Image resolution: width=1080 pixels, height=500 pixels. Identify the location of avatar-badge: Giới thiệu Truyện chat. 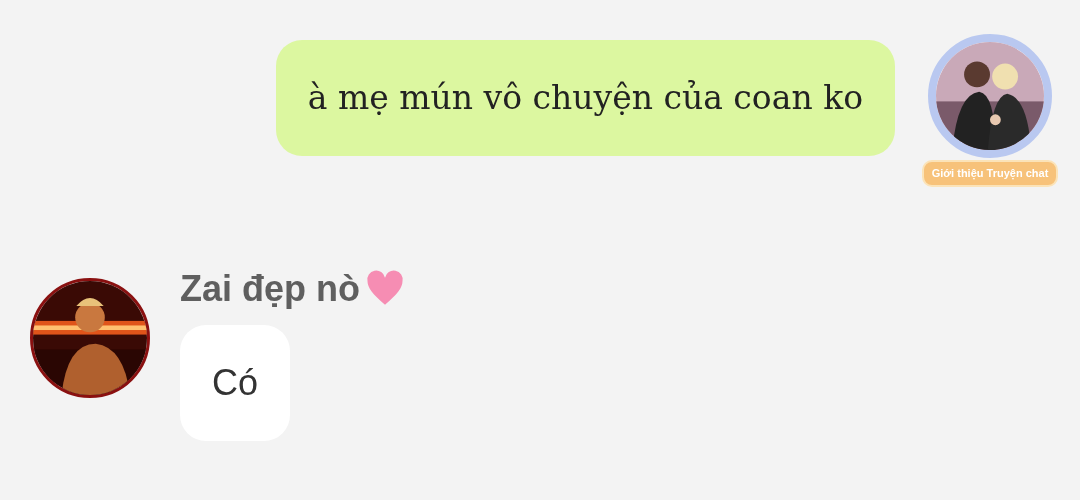
(990, 173).